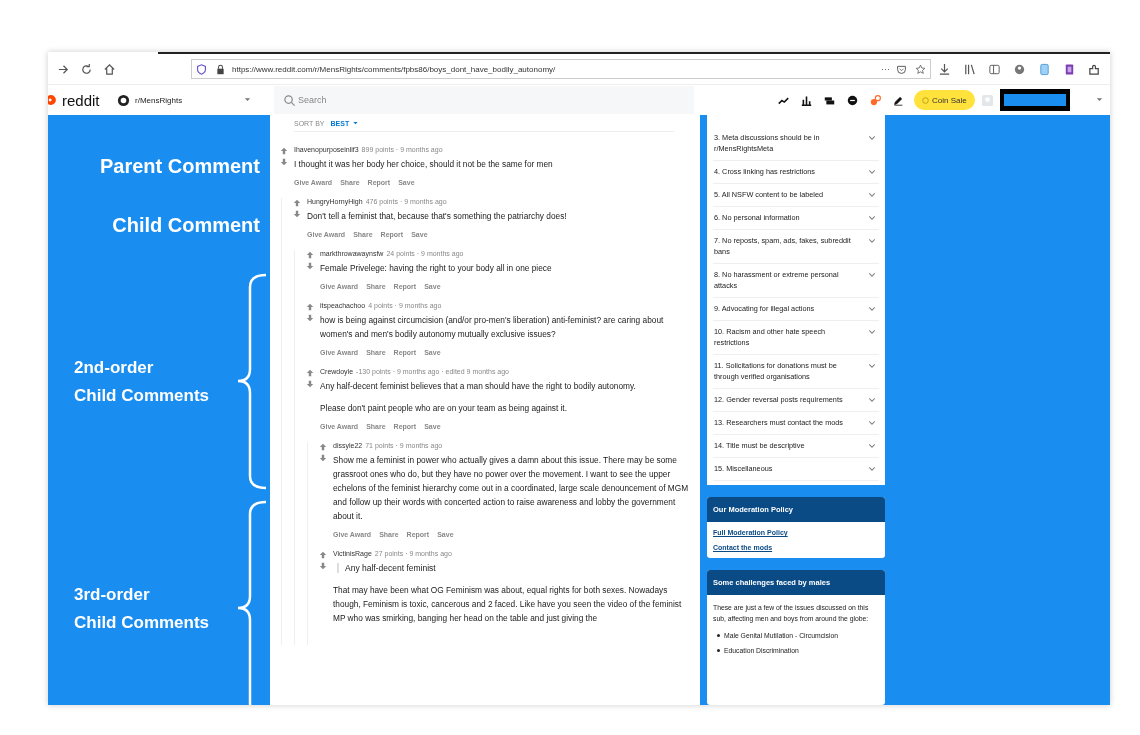 This screenshot has width=1140, height=735. Describe the element at coordinates (112, 594) in the screenshot. I see `annotation-label: 3rd-order` at that location.